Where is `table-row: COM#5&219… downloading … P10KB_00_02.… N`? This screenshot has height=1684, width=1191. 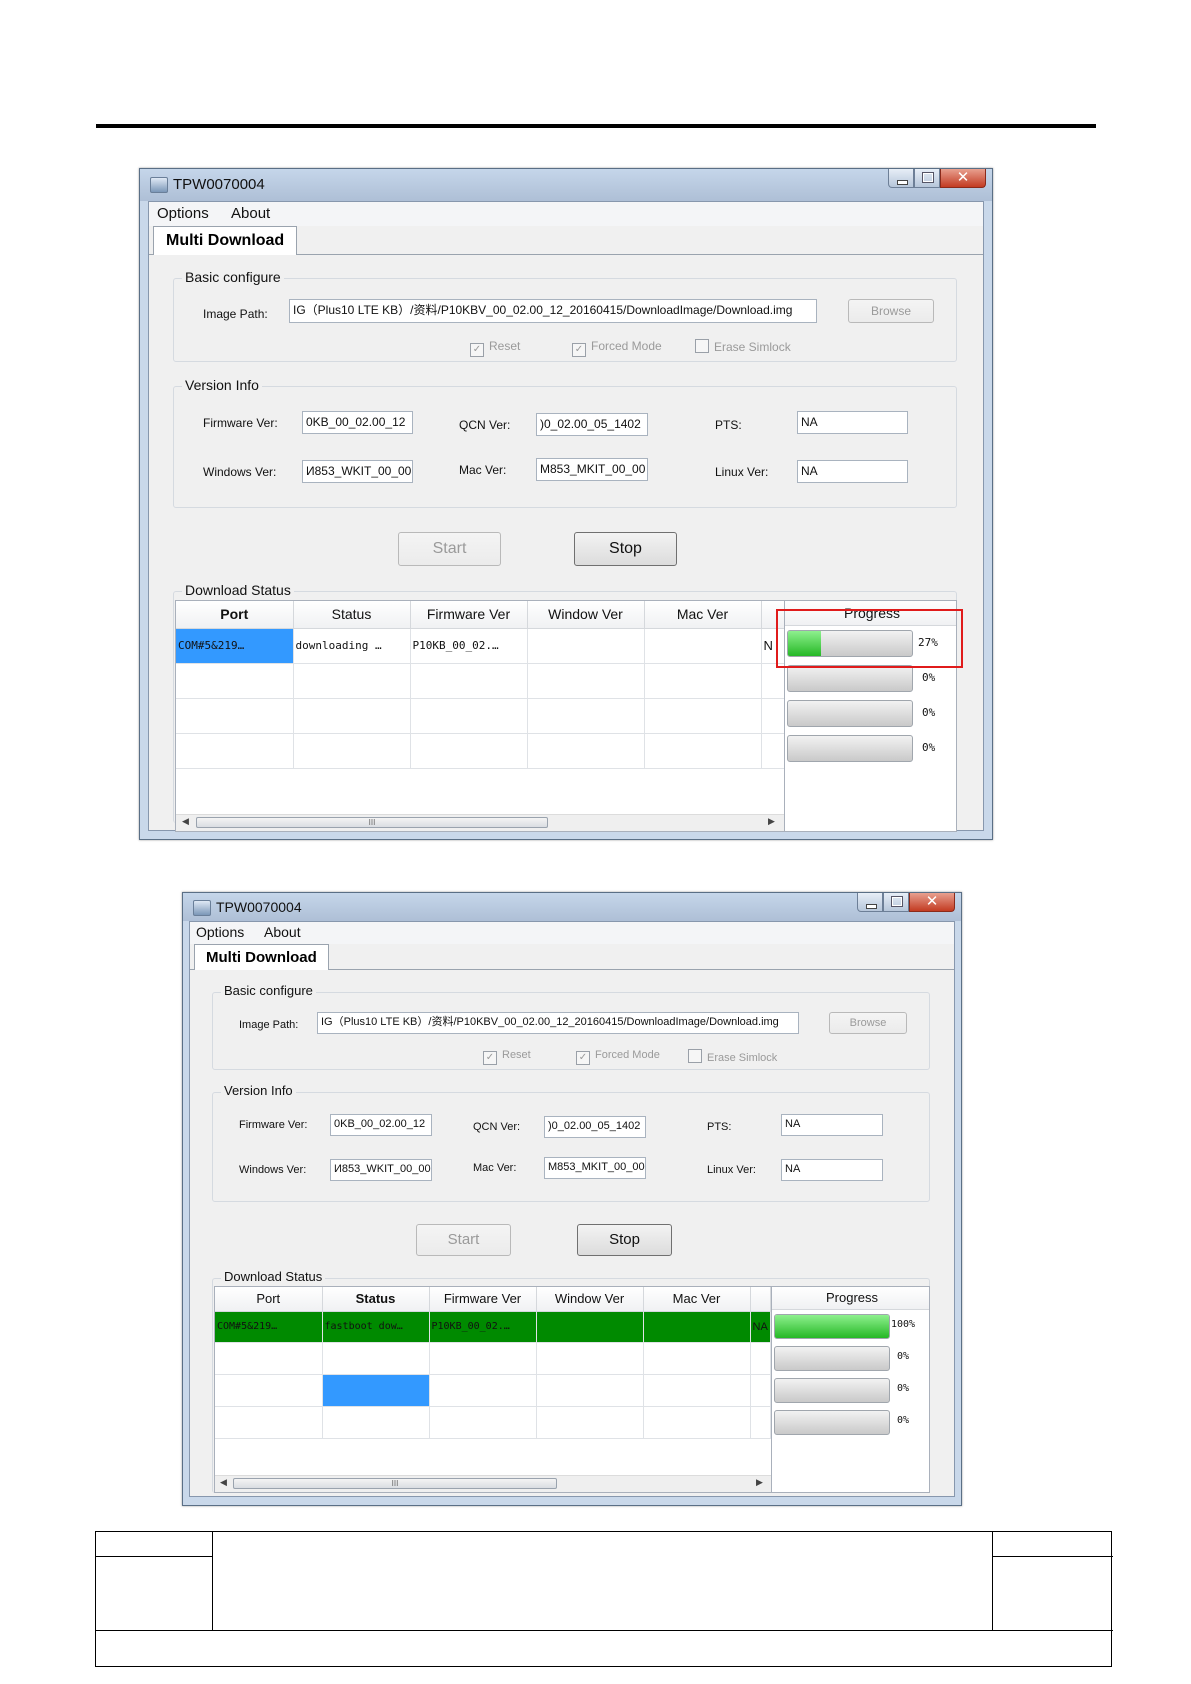 table-row: COM#5&219… downloading … P10KB_00_02.… N is located at coordinates (480, 646).